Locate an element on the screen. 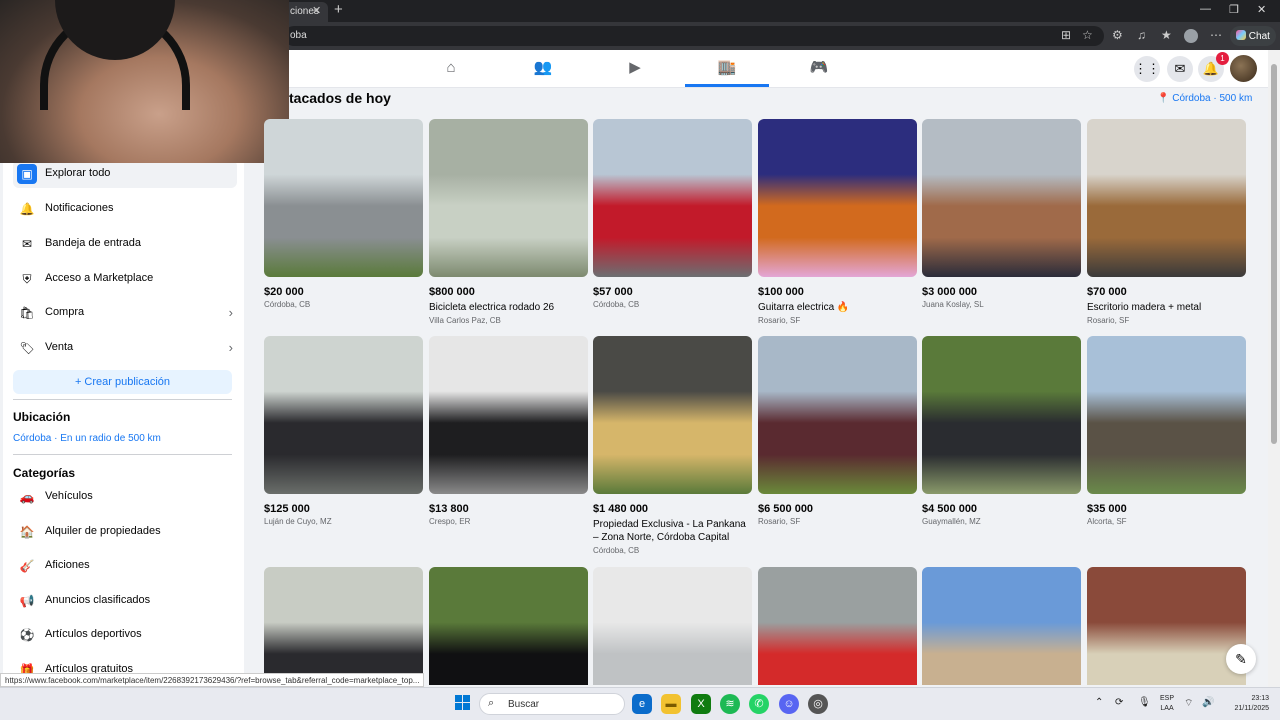  volume-icon: 🔊 is located at coordinates (1208, 702).